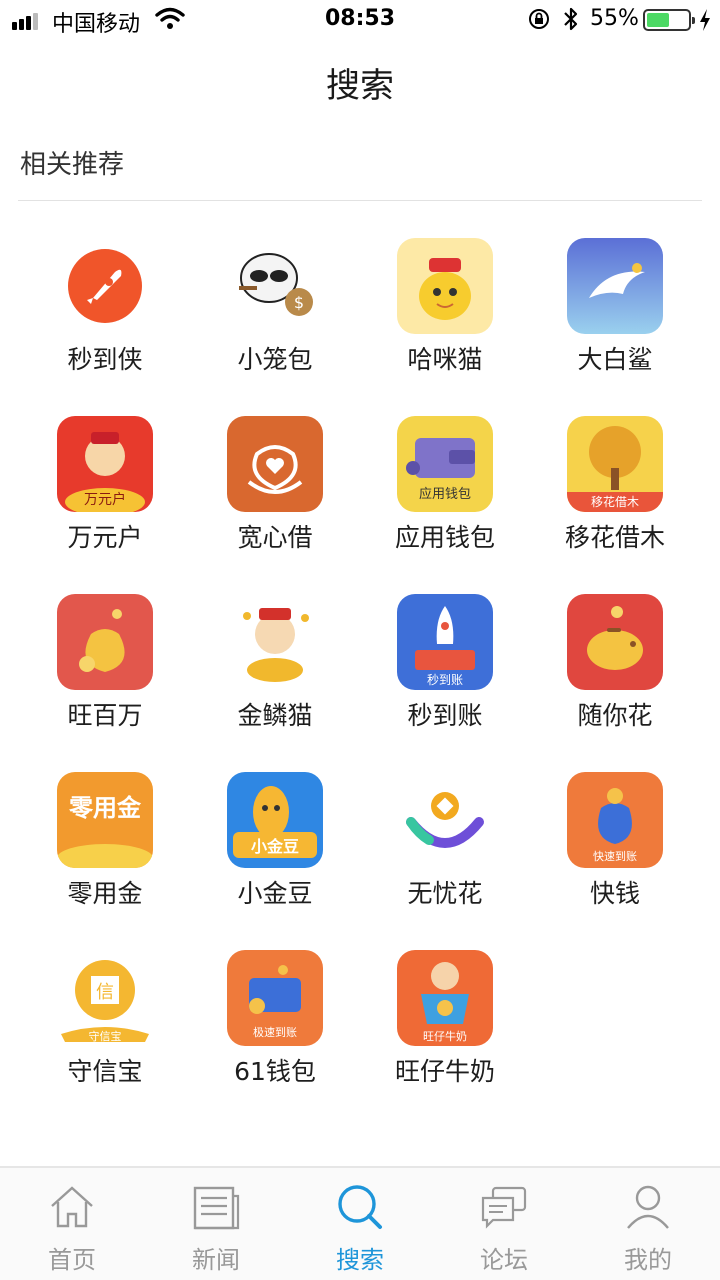 This screenshot has width=720, height=1280. Describe the element at coordinates (445, 464) in the screenshot. I see `wallet-icon: 应用钱包` at that location.